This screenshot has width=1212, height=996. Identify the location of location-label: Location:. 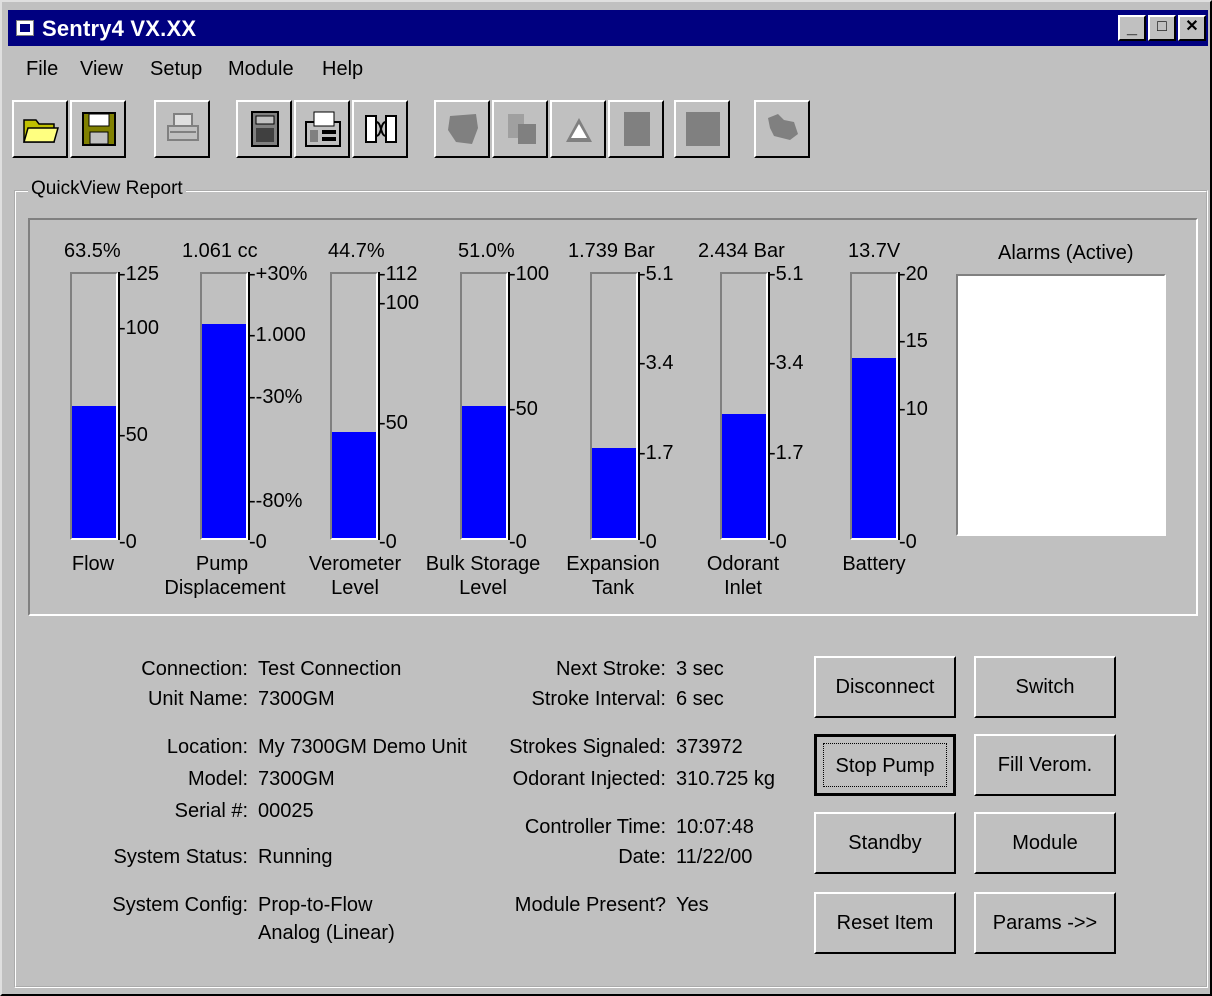
(207, 747).